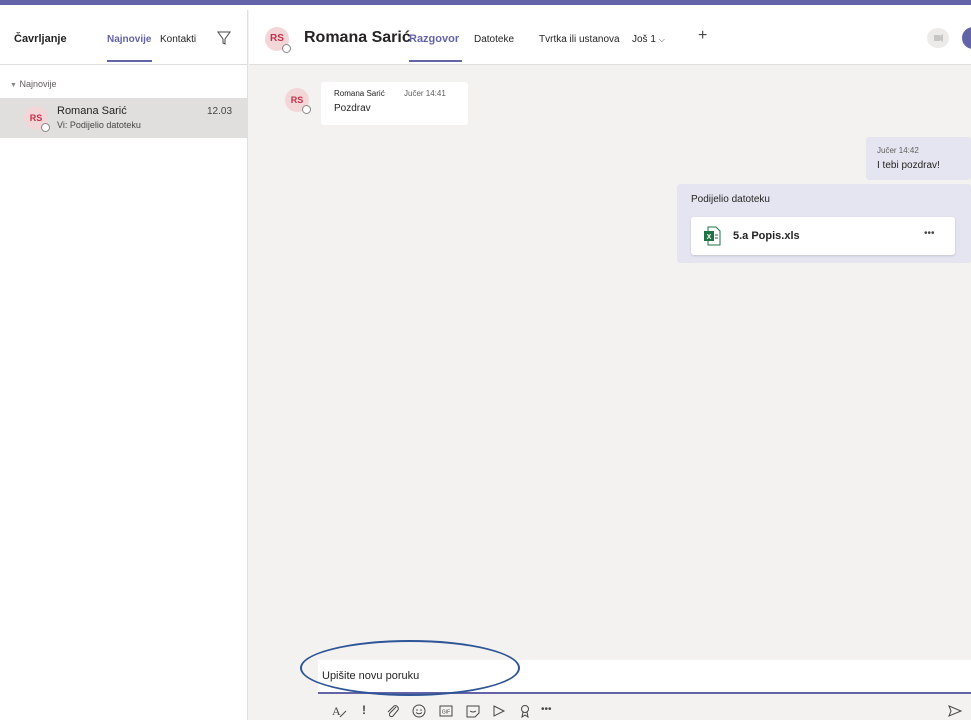 This screenshot has height=720, width=971. I want to click on excel-file-icon: X, so click(712, 236).